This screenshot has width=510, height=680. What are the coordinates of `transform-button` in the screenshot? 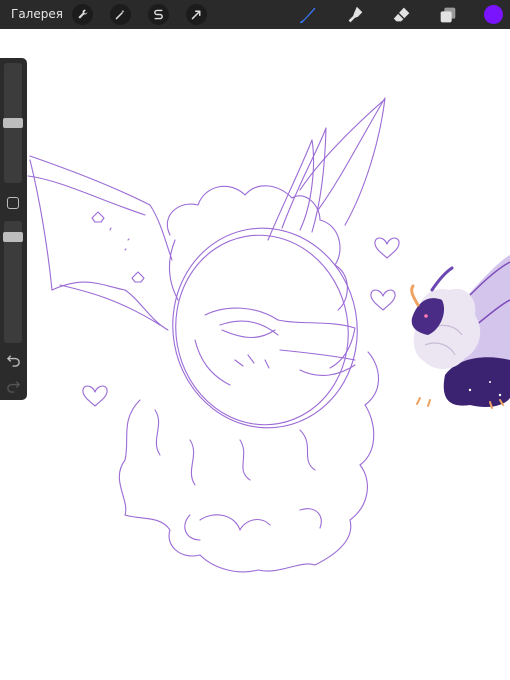 It's located at (196, 14).